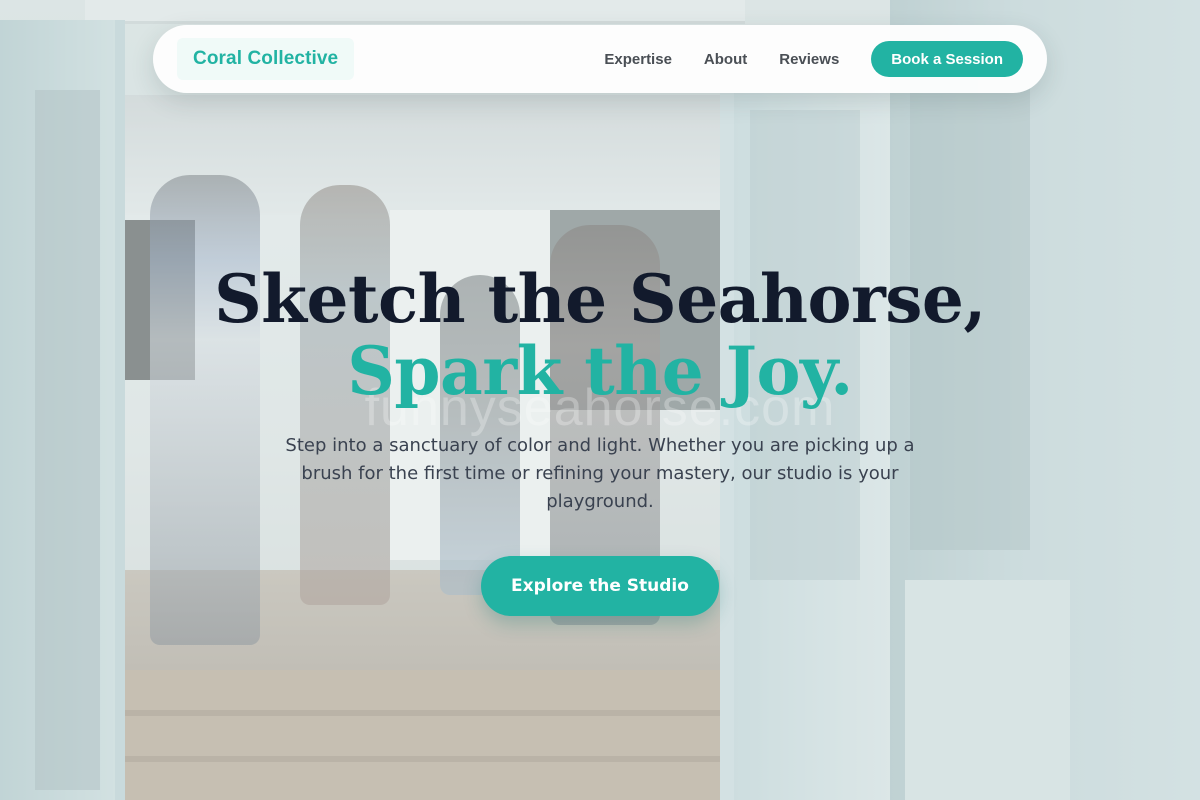  I want to click on brand-logo: Coral Collective, so click(266, 59).